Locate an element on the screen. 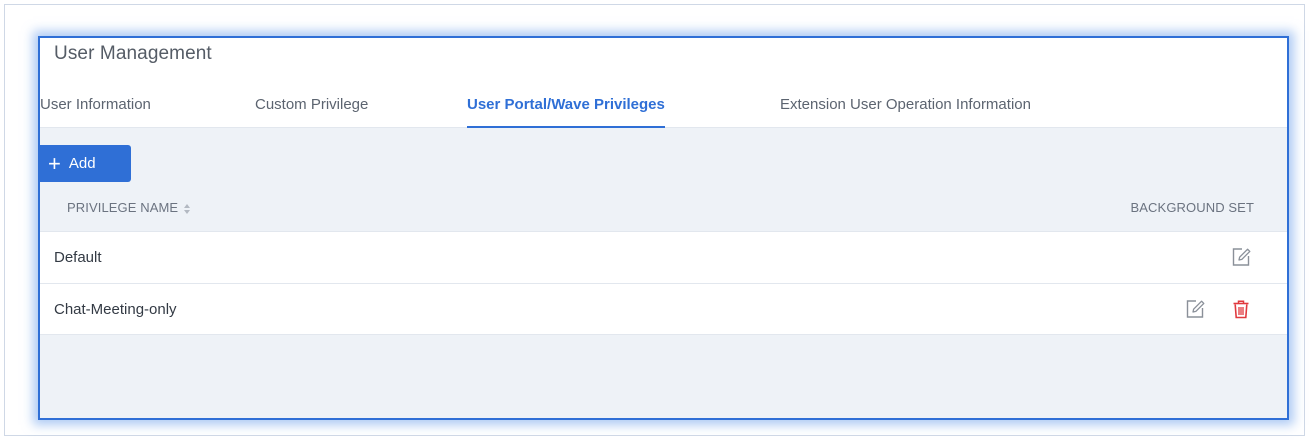 This screenshot has height=442, width=1312. page-title: User Management is located at coordinates (133, 53).